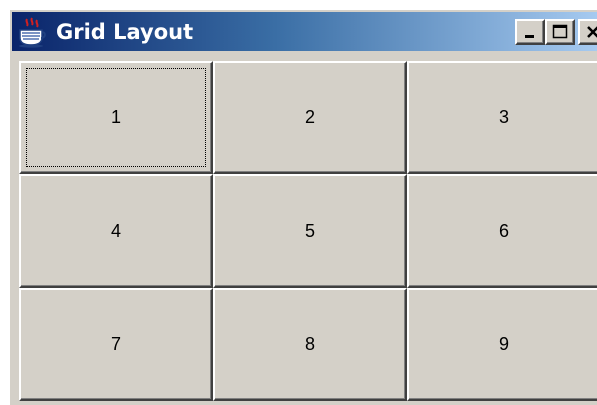  I want to click on grid-button-label: 4, so click(115, 230).